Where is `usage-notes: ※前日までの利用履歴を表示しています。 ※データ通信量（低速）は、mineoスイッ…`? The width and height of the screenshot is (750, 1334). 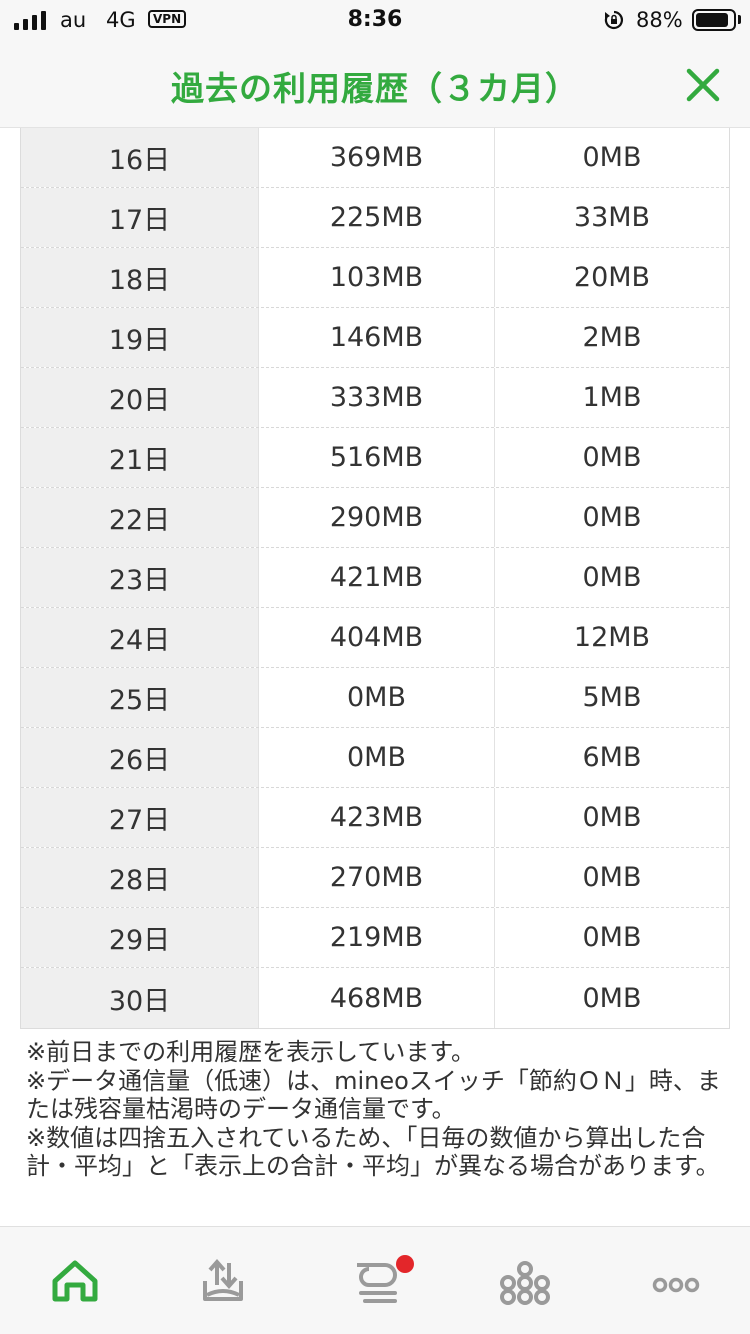
usage-notes: ※前日までの利用履歴を表示しています。 ※データ通信量（低速）は、mineoスイッ… is located at coordinates (379, 1109).